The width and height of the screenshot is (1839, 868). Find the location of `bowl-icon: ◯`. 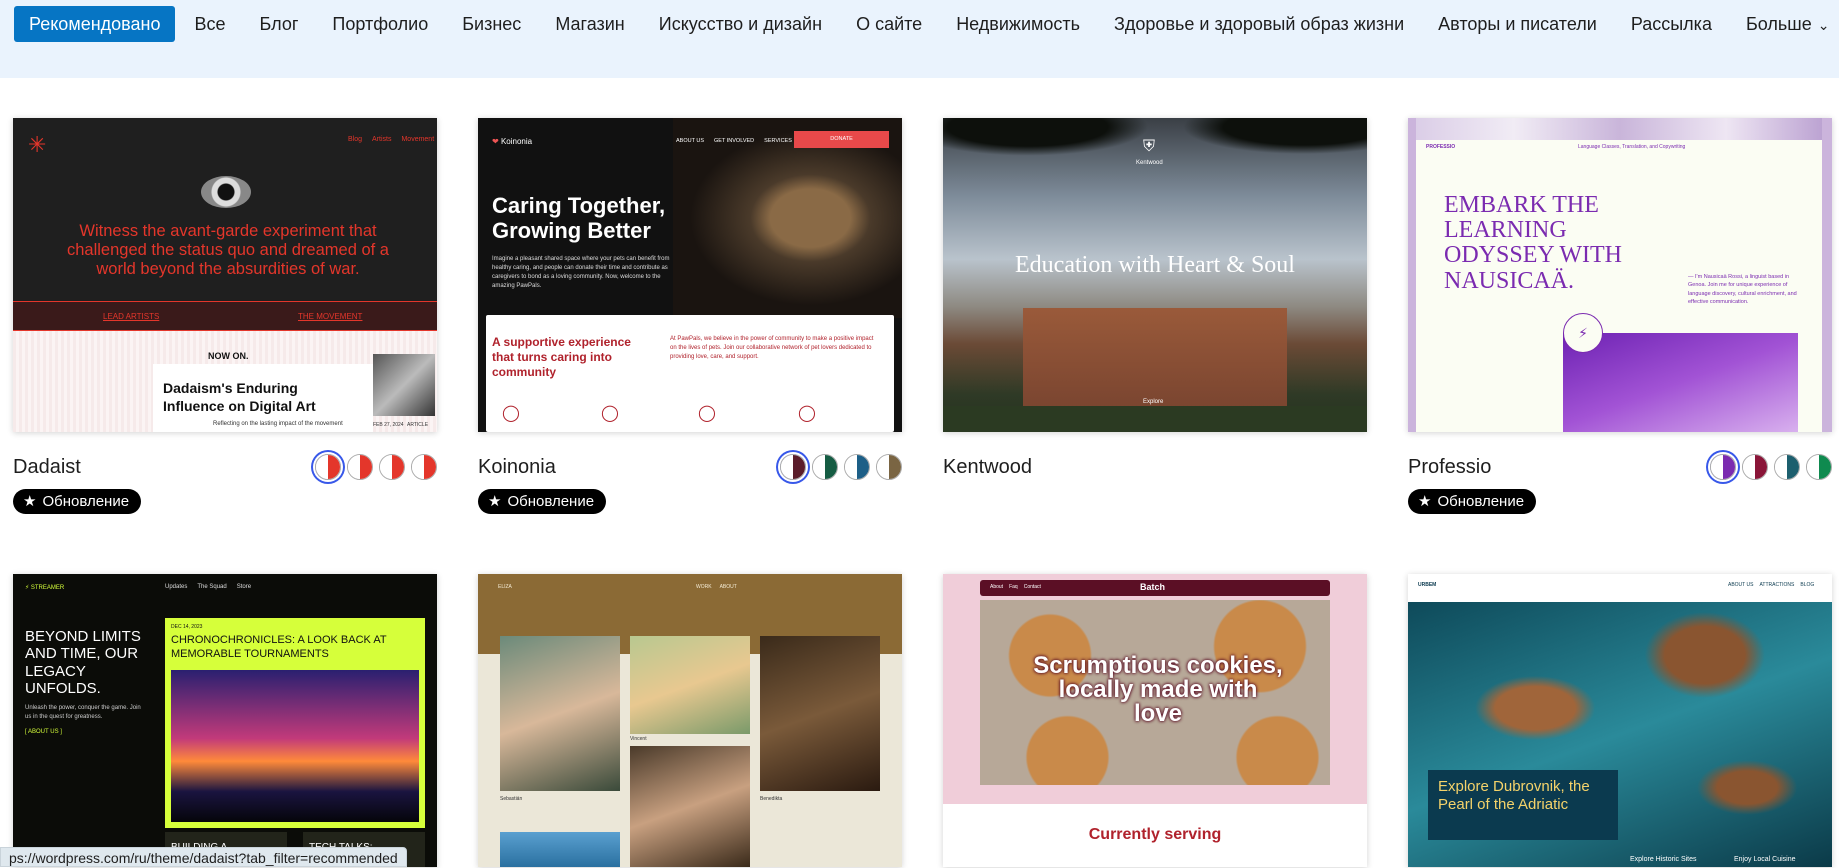

bowl-icon: ◯ is located at coordinates (707, 413).